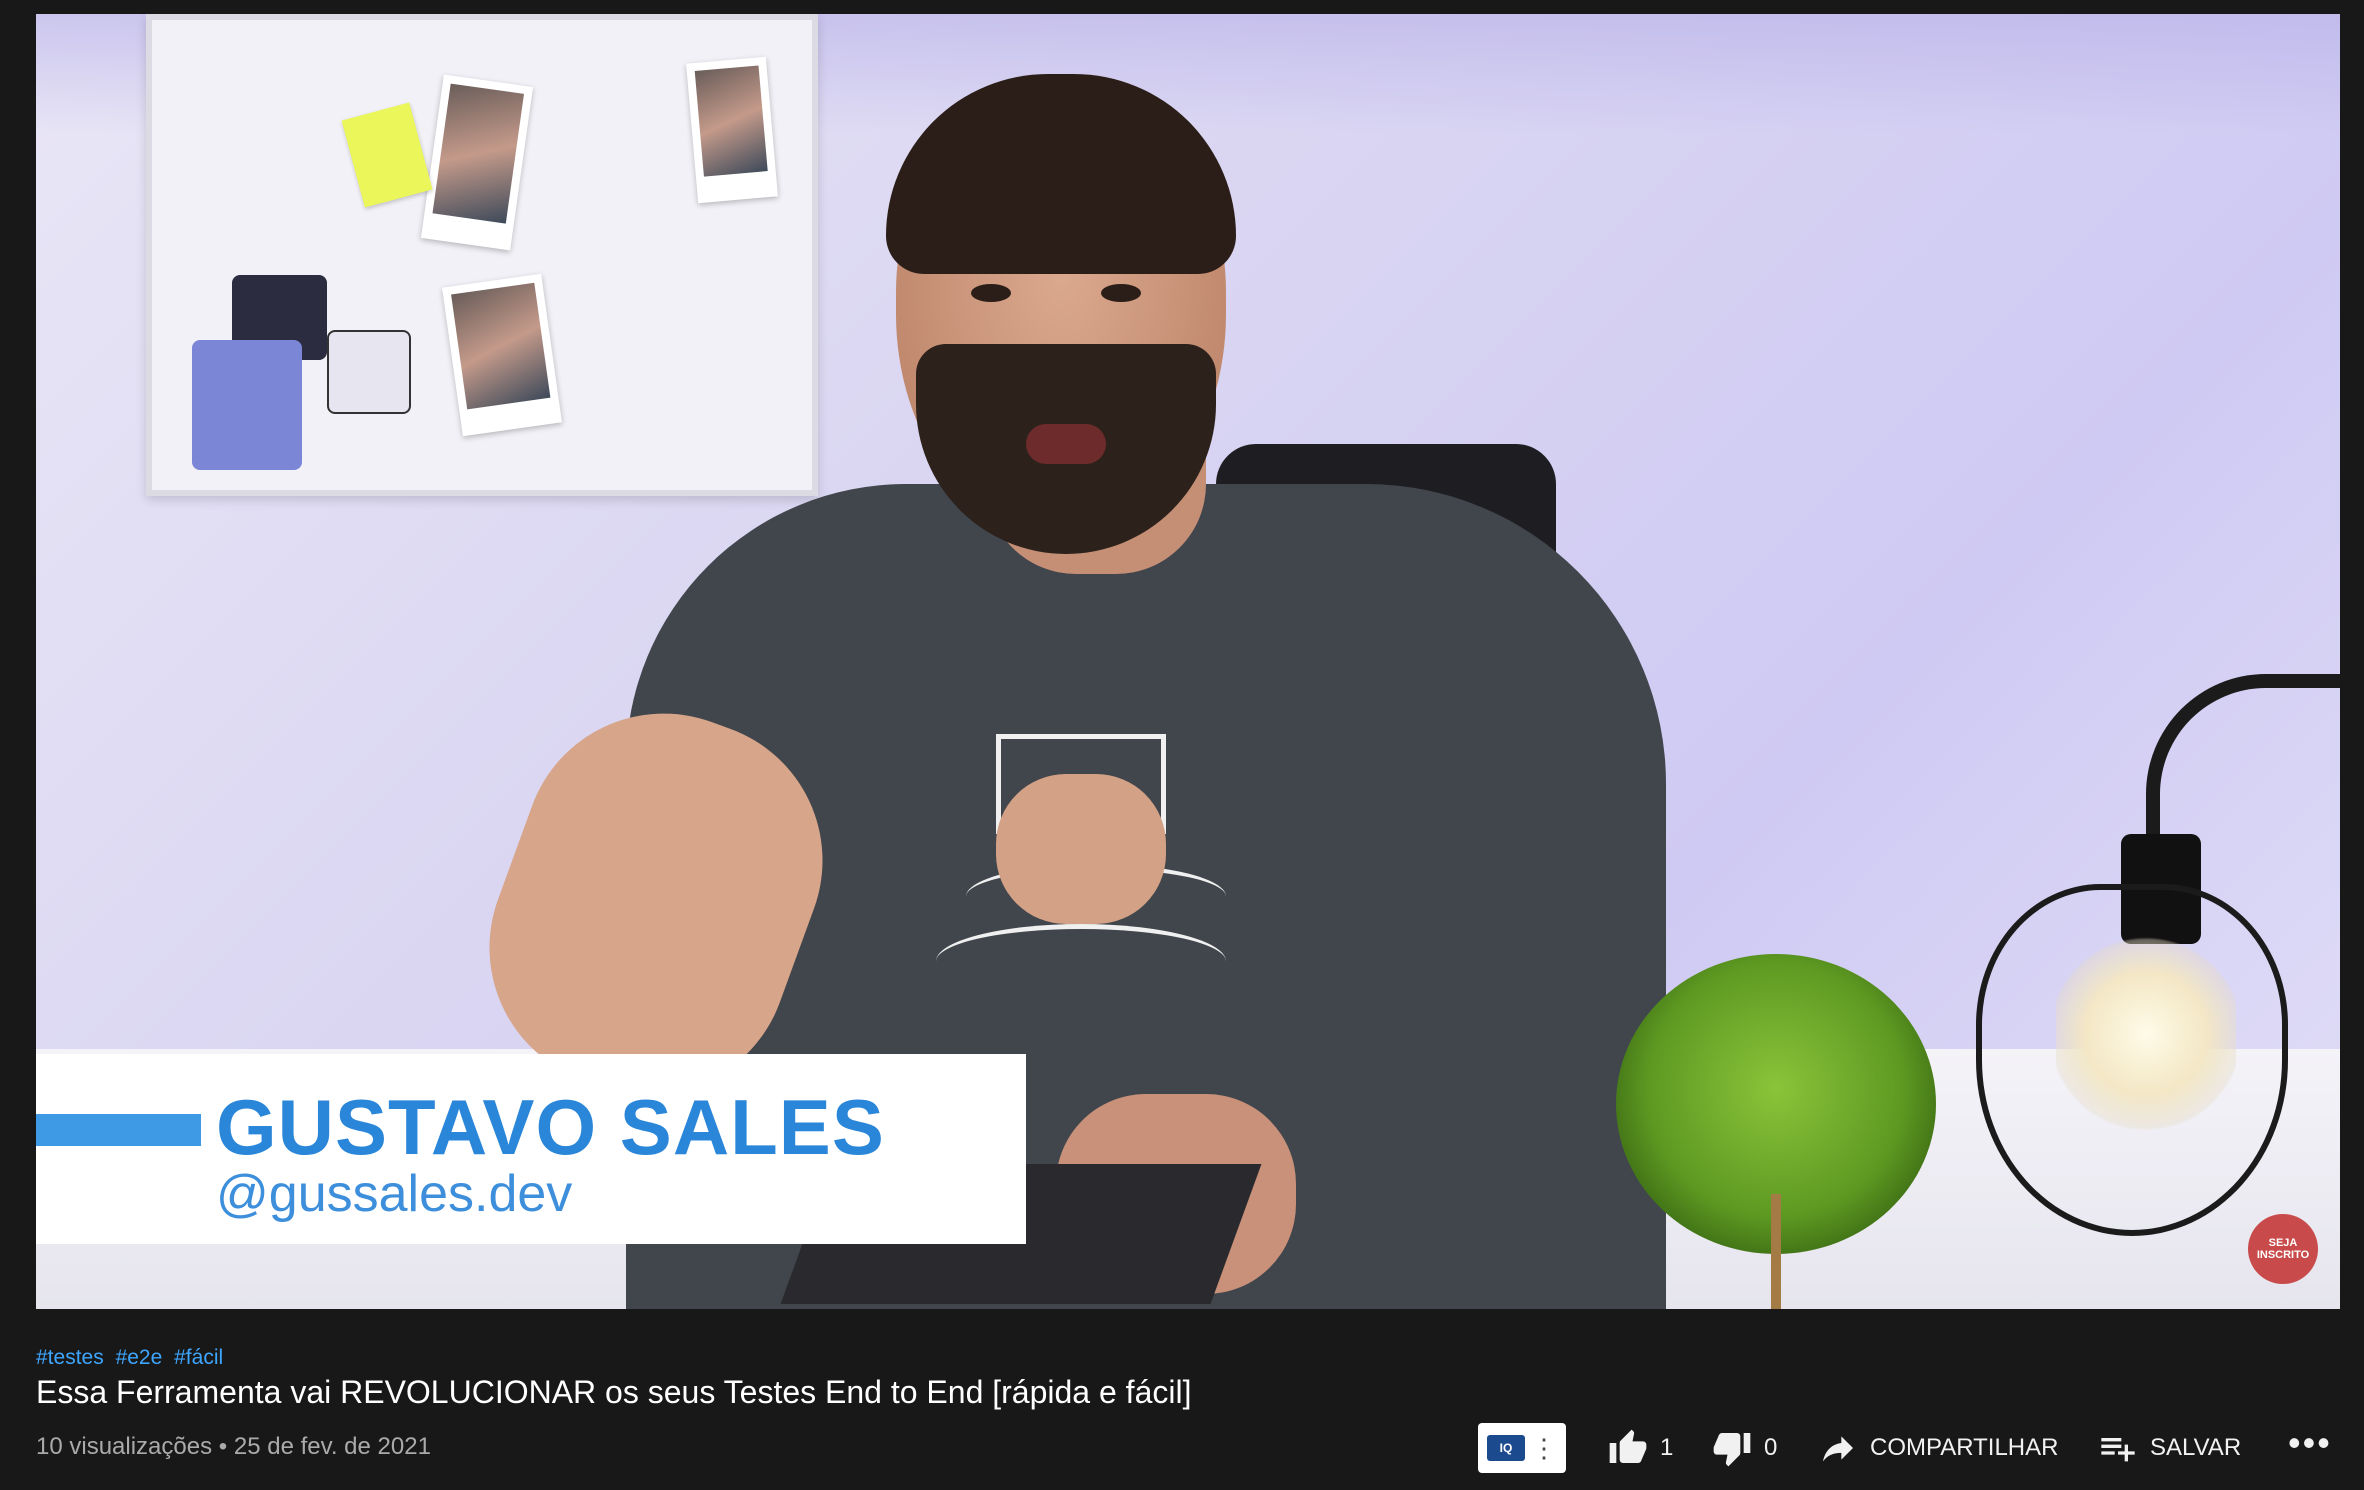 This screenshot has height=1490, width=2364. I want to click on more-horizontal-icon: •••, so click(2310, 1443).